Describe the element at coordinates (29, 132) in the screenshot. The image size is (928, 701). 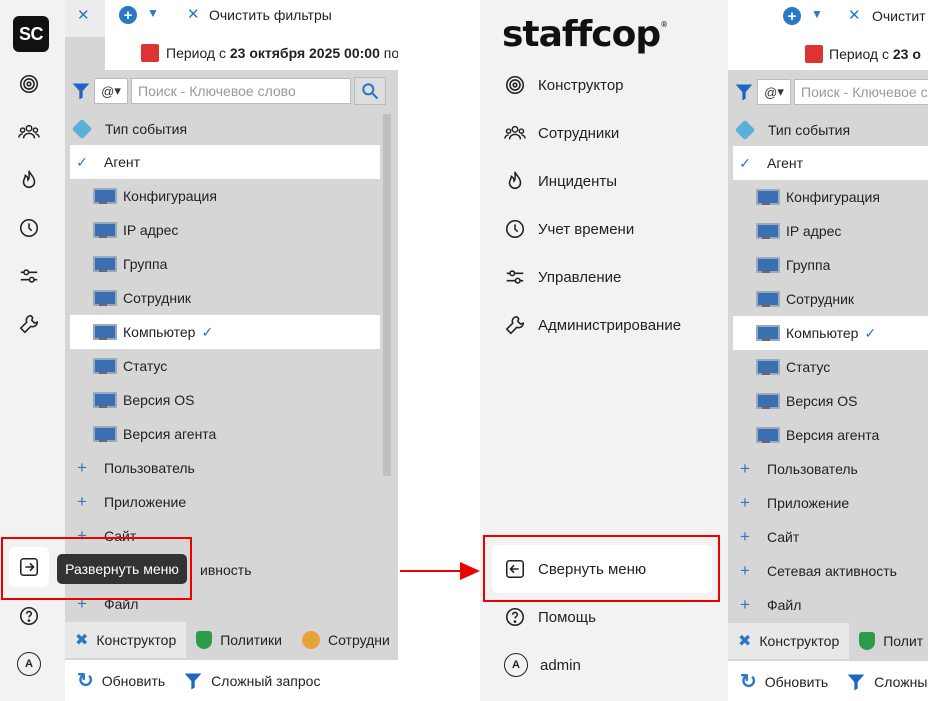
I see `employees-icon` at that location.